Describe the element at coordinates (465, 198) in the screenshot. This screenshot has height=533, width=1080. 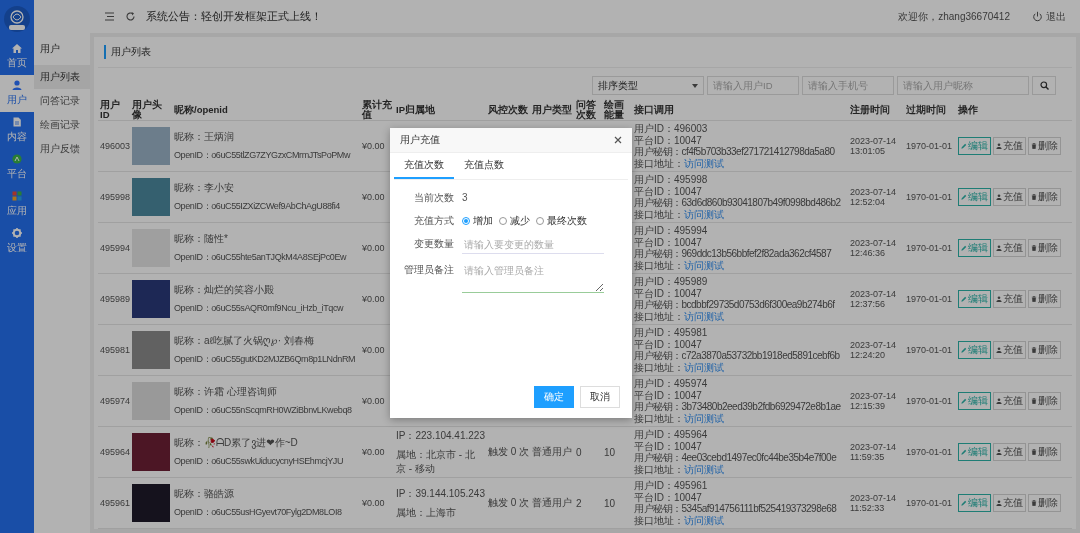
I see `current-count-value: 3` at that location.